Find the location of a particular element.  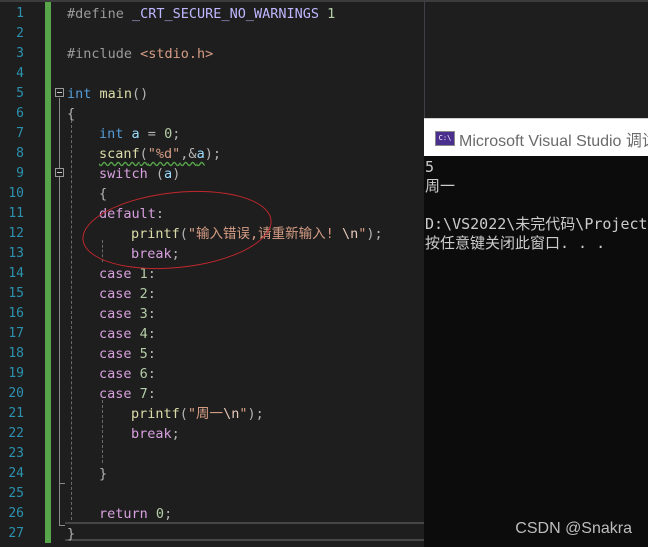

line-number: 17 is located at coordinates (16, 333).